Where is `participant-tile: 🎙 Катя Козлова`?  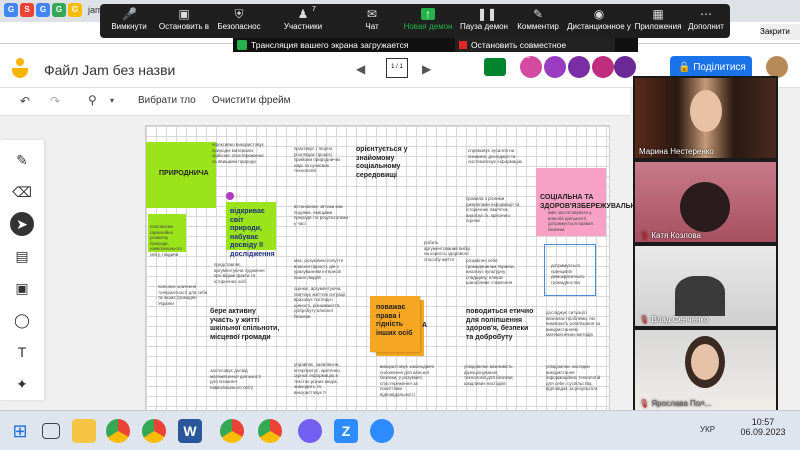 participant-tile: 🎙 Катя Козлова is located at coordinates (705, 202).